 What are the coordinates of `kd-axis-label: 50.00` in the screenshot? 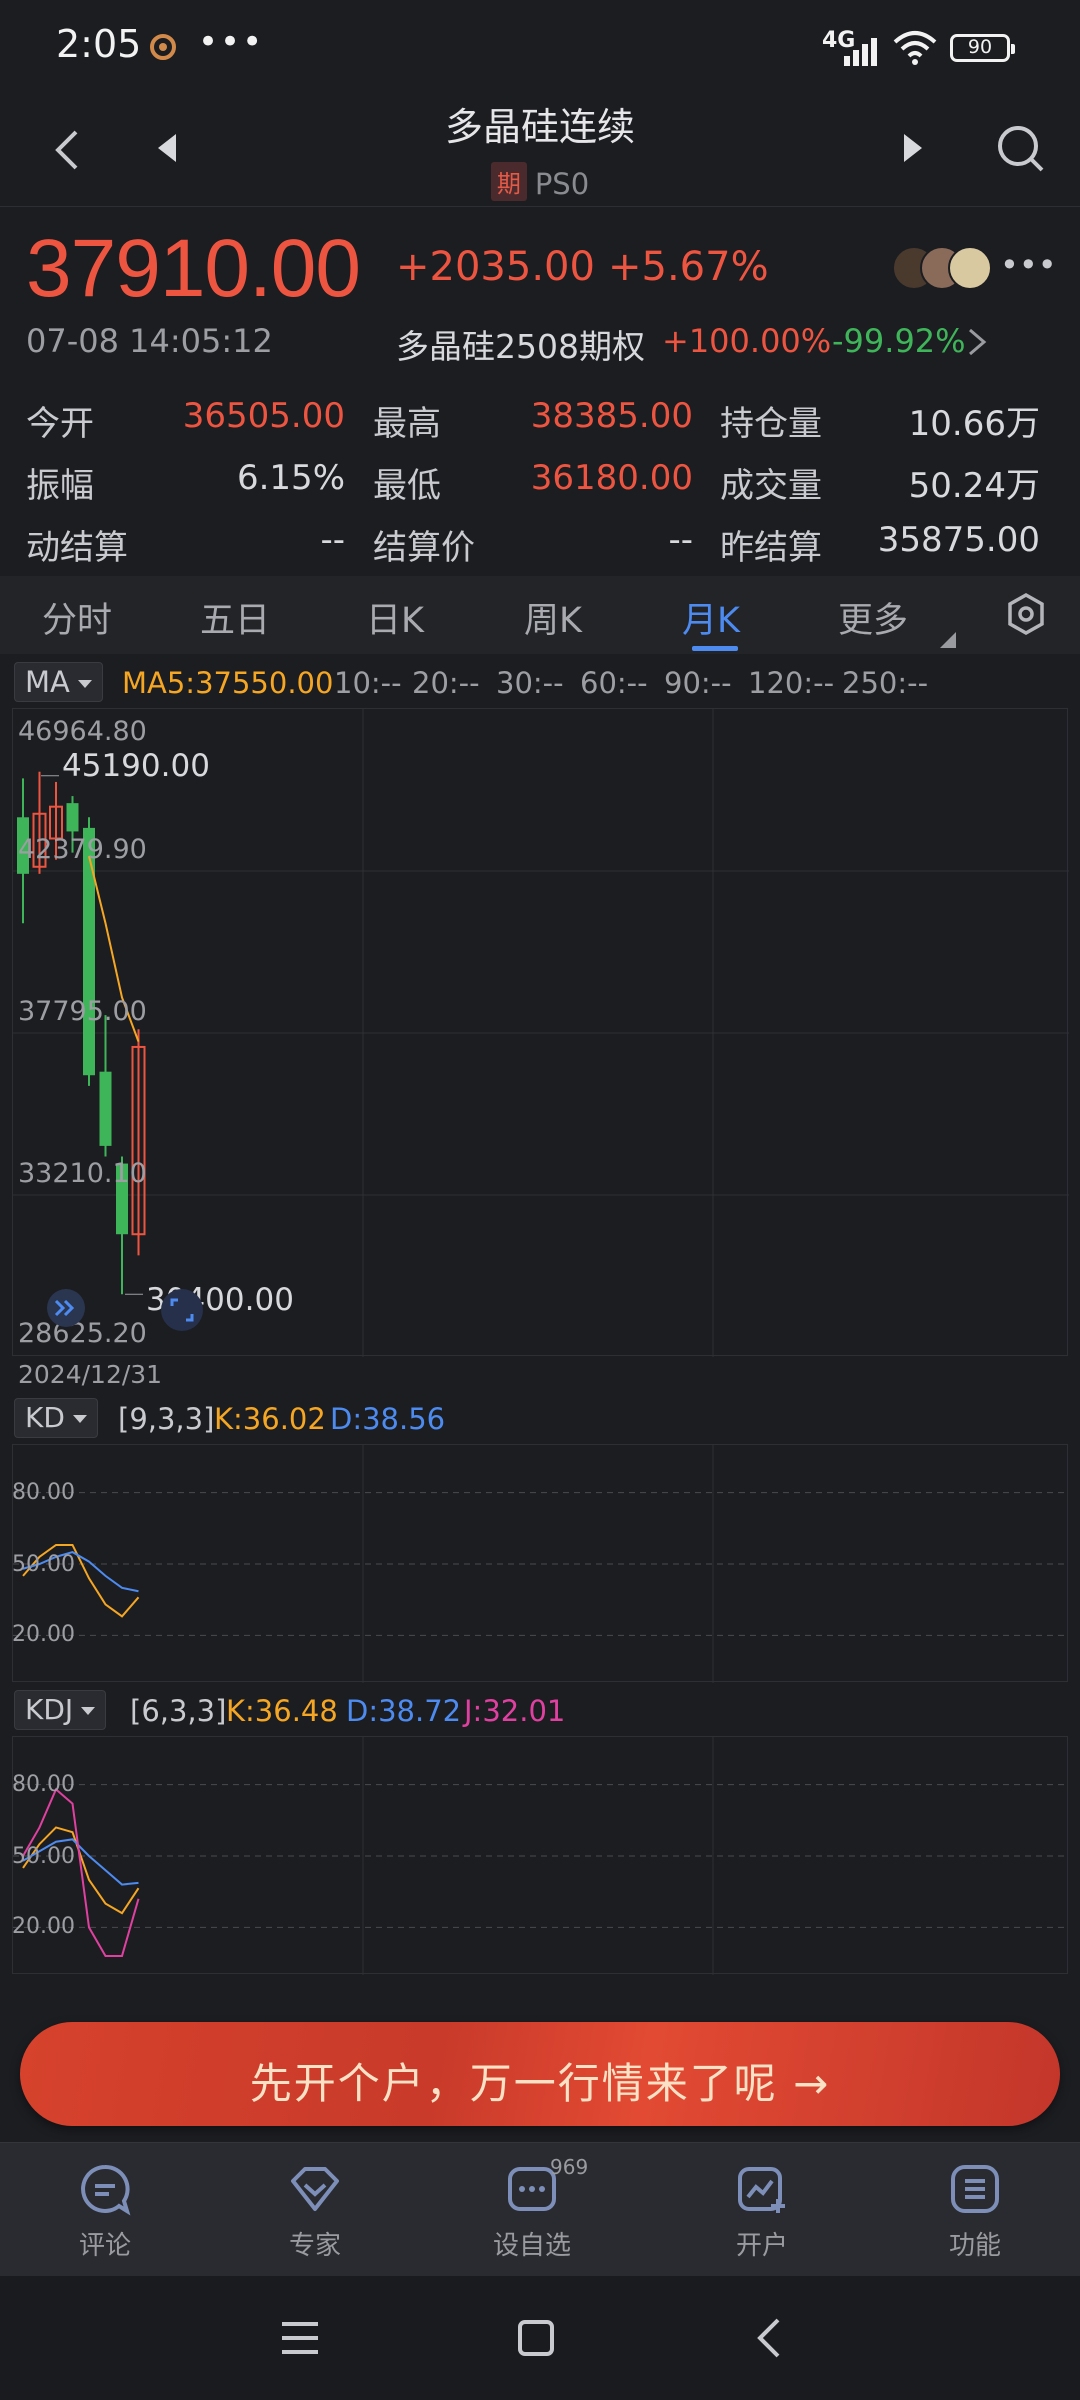 It's located at (43, 1564).